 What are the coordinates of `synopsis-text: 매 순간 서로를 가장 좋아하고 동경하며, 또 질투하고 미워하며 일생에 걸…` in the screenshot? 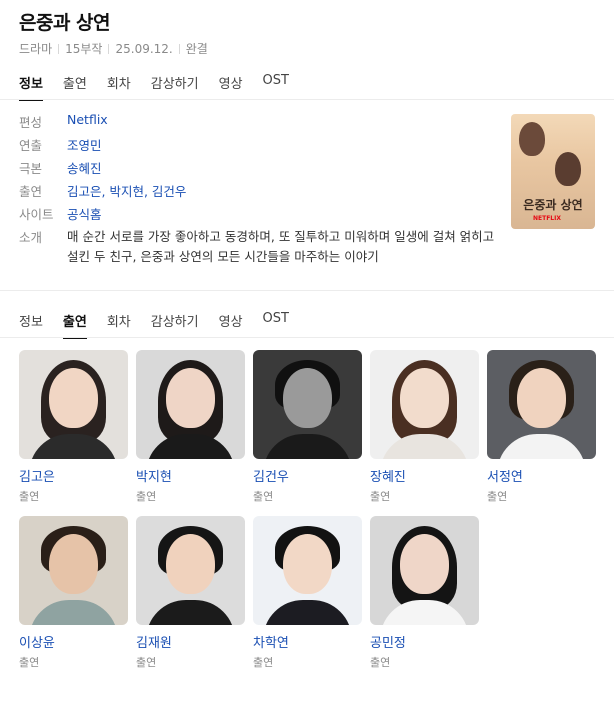 It's located at (281, 246).